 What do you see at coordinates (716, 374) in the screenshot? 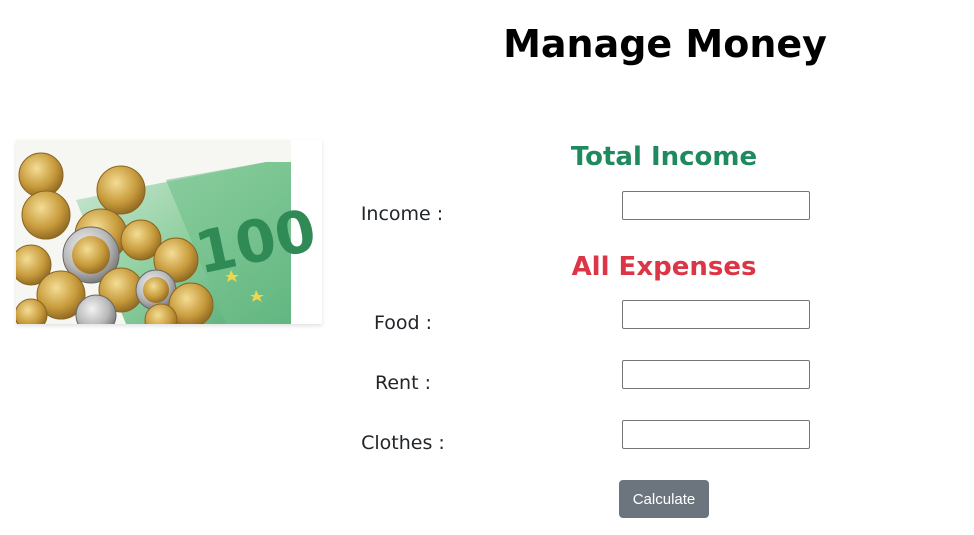
I see `rent-input` at bounding box center [716, 374].